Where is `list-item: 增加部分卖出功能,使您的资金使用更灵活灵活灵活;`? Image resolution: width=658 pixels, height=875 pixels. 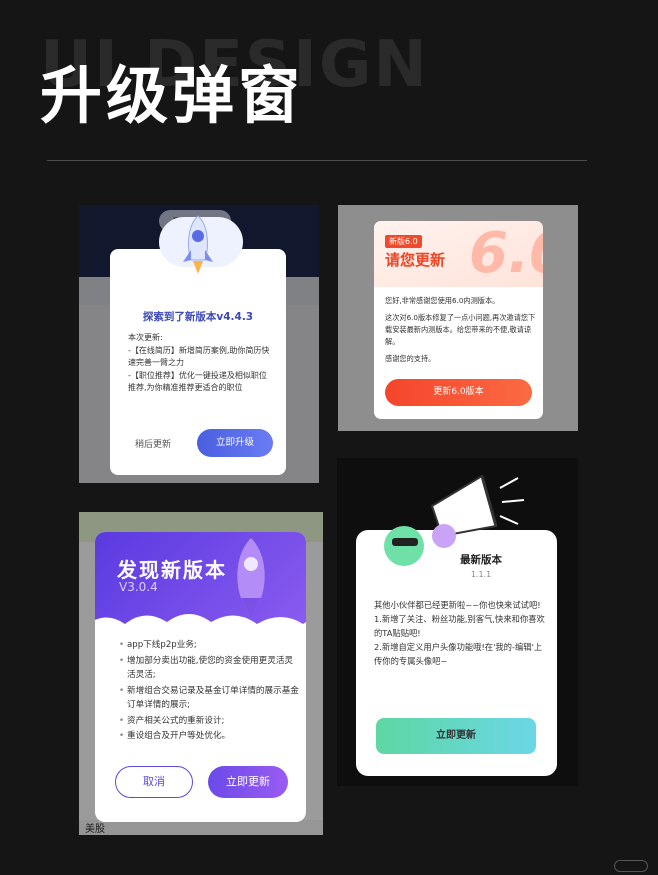
list-item: 增加部分卖出功能,使您的资金使用更灵活灵活灵活; is located at coordinates (209, 668).